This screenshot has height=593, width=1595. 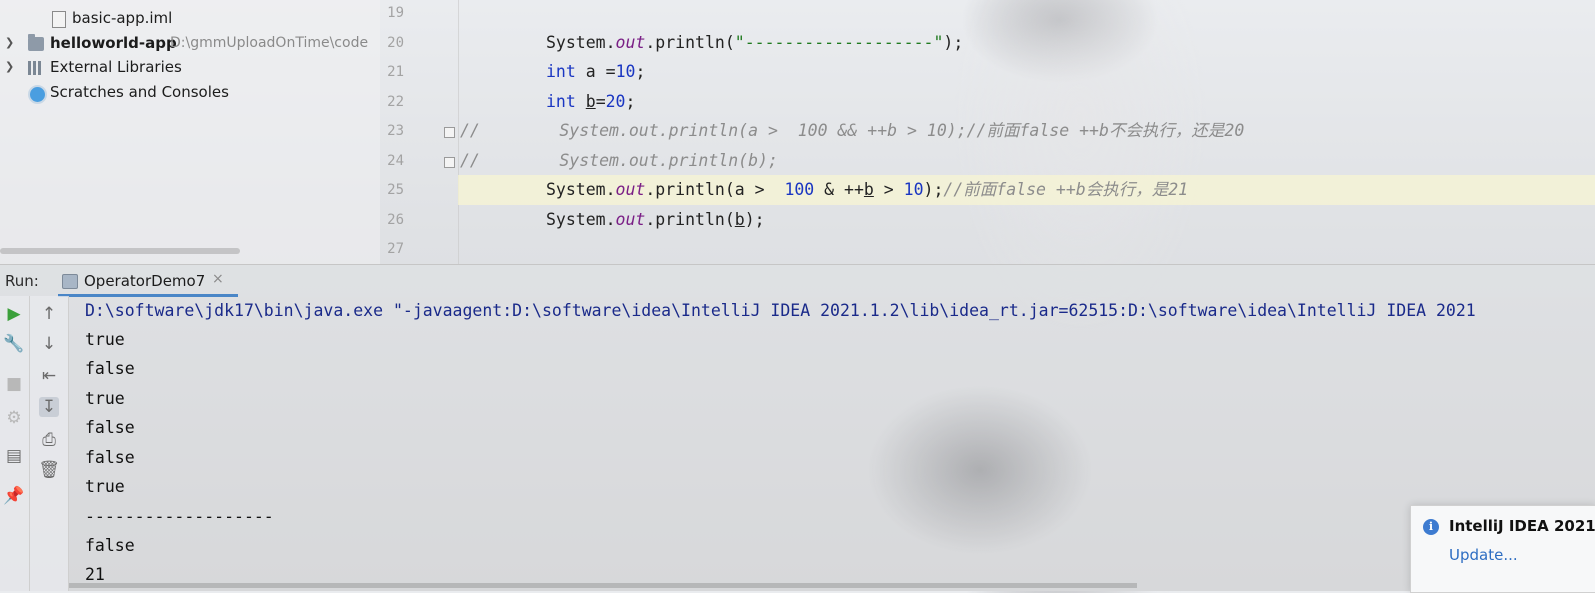 What do you see at coordinates (839, 42) in the screenshot?
I see `code-token: "-------------------"` at bounding box center [839, 42].